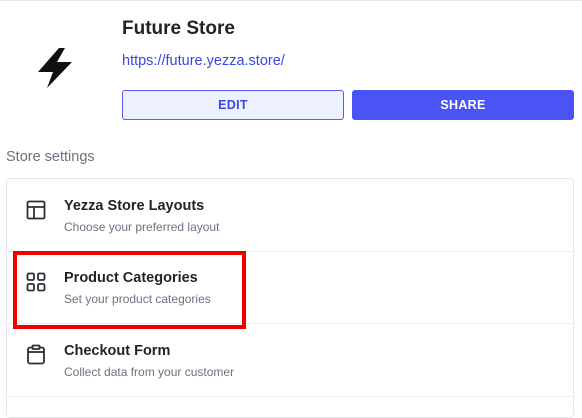 The height and width of the screenshot is (418, 582). I want to click on clipboard-icon, so click(36, 355).